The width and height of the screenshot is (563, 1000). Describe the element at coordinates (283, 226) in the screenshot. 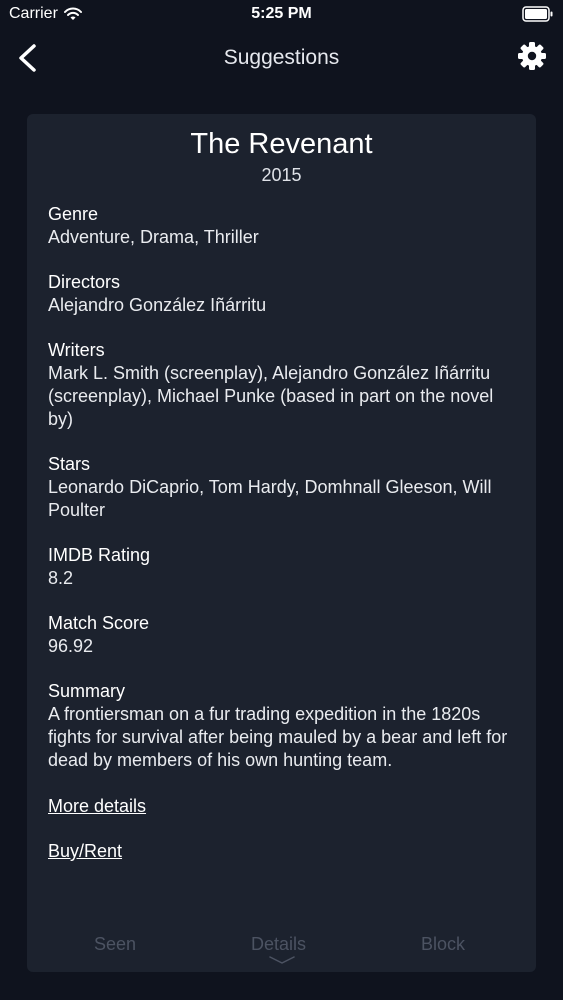

I see `genre-field: Genre Adventure, Drama, Thriller` at that location.